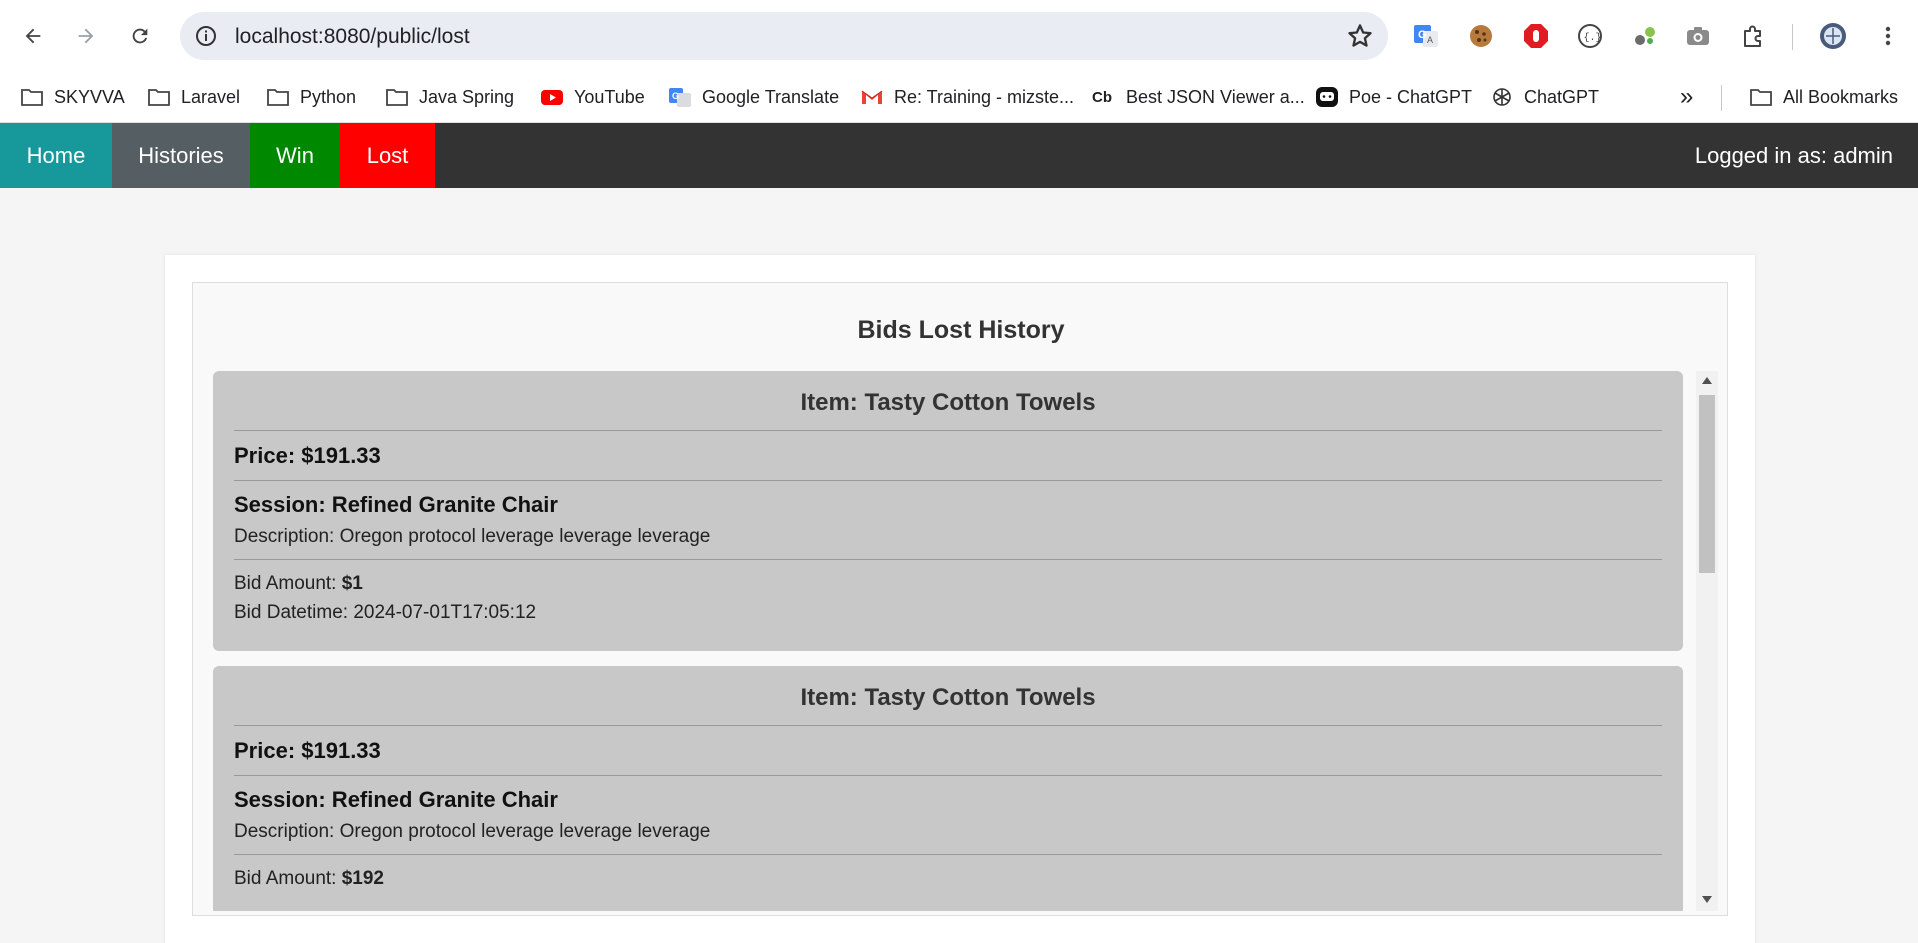 The width and height of the screenshot is (1918, 943). I want to click on puzzle-icon, so click(1752, 36).